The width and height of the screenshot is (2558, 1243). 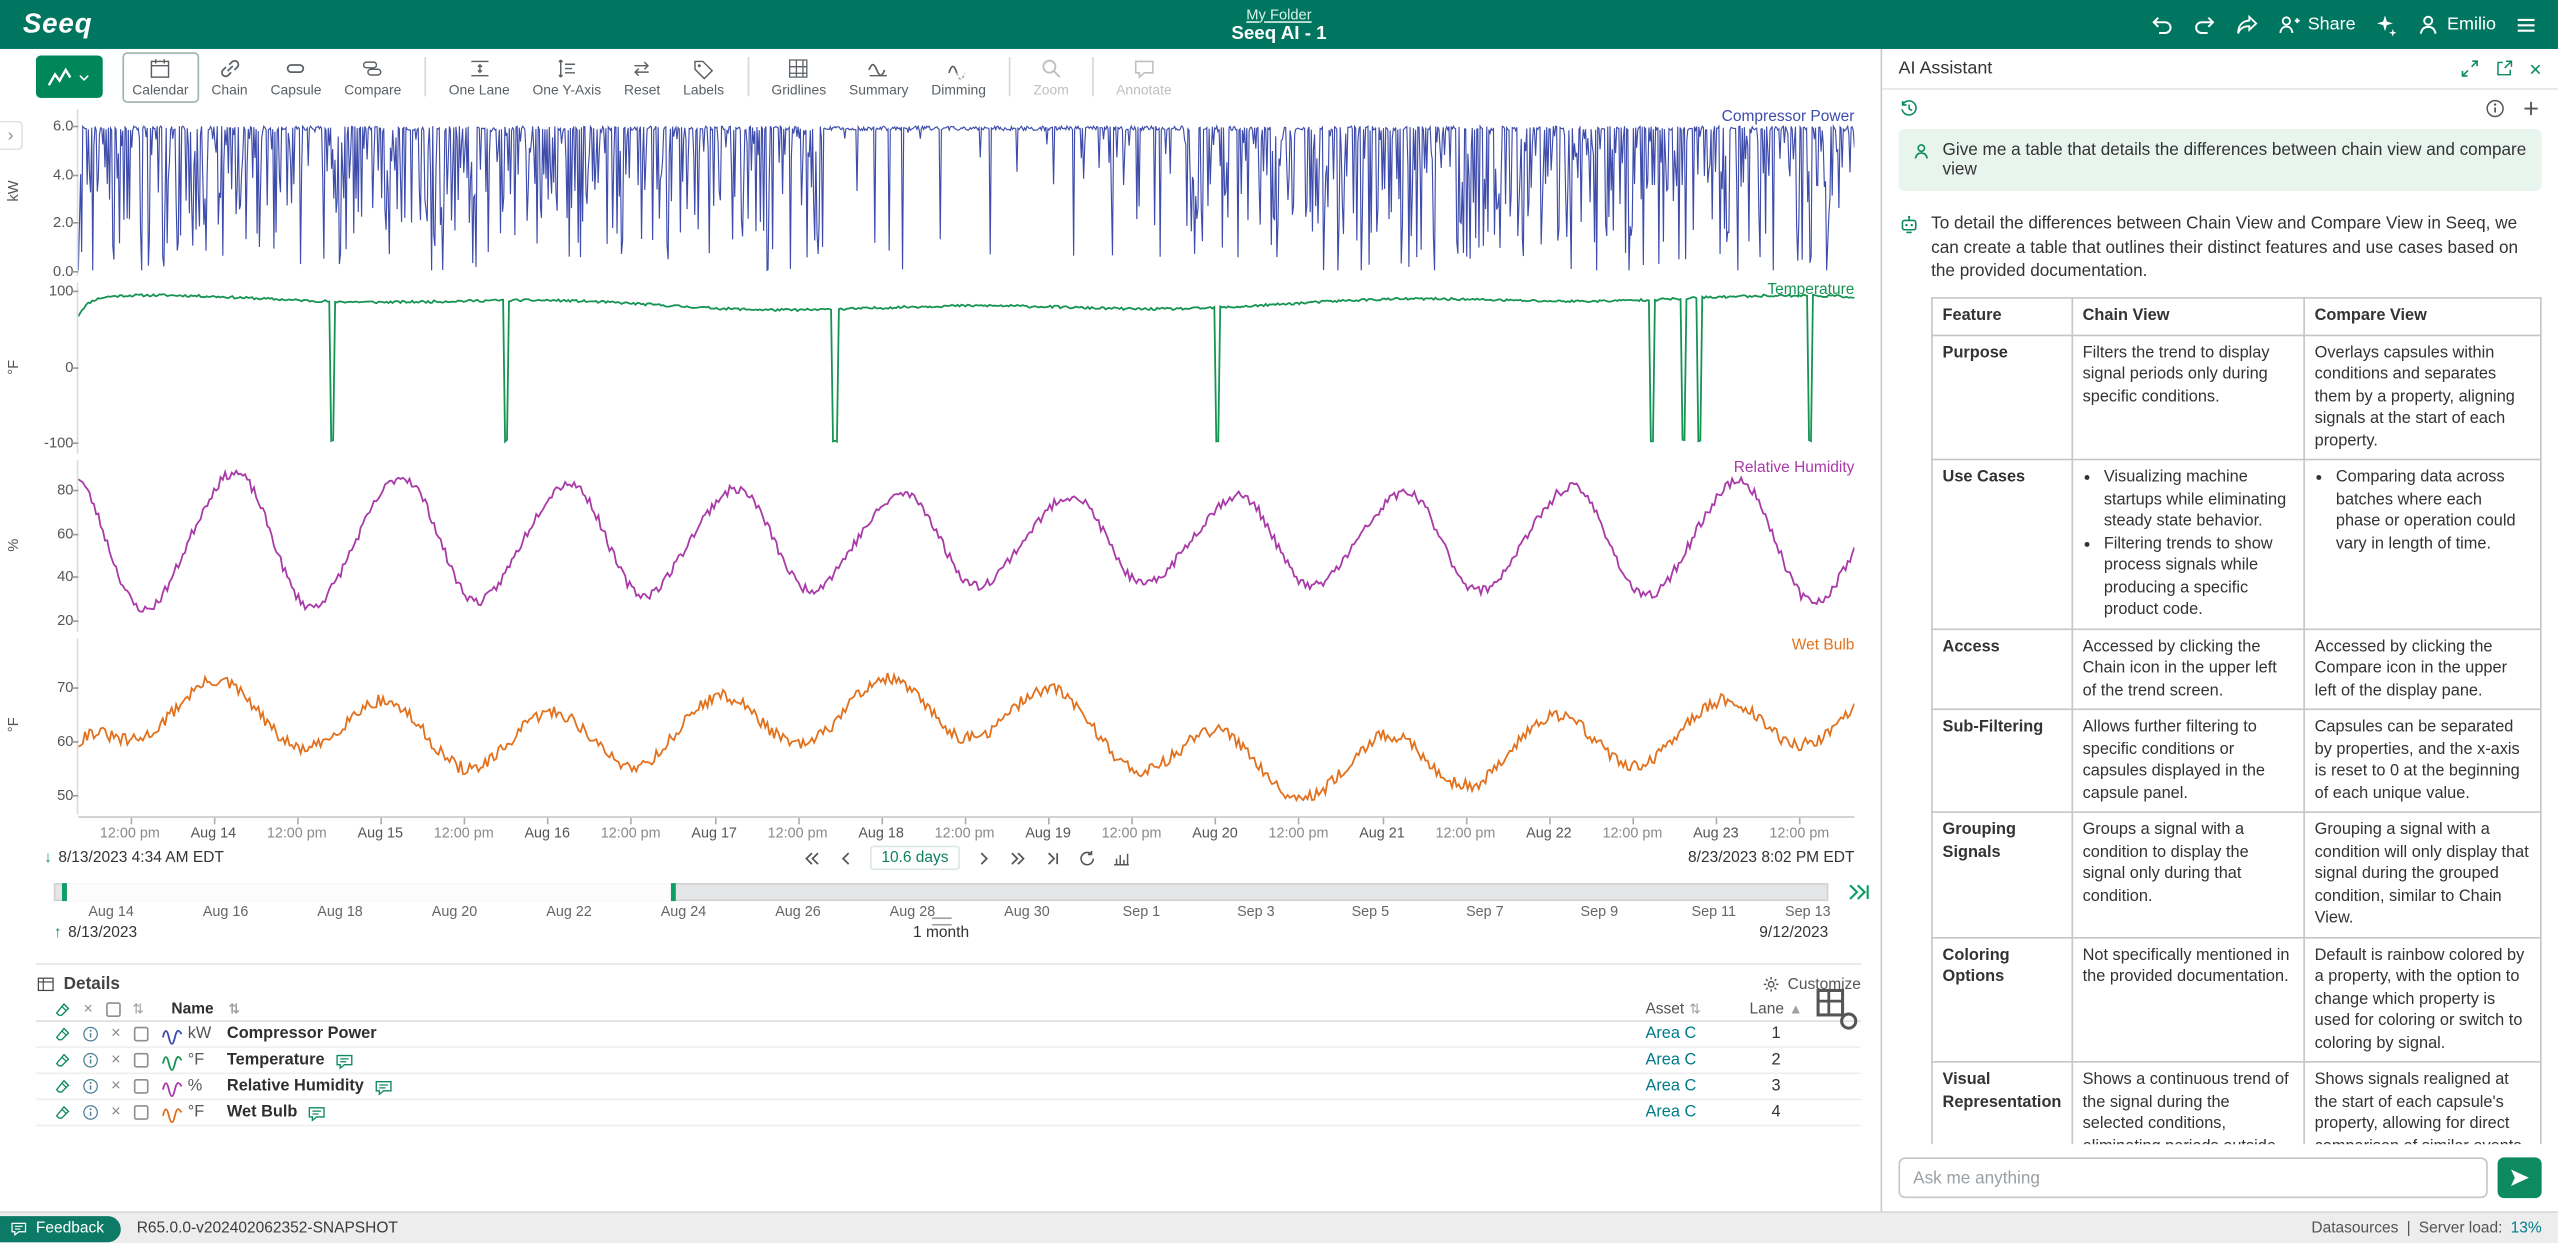 I want to click on server-load-value: 13%, so click(x=2526, y=1228).